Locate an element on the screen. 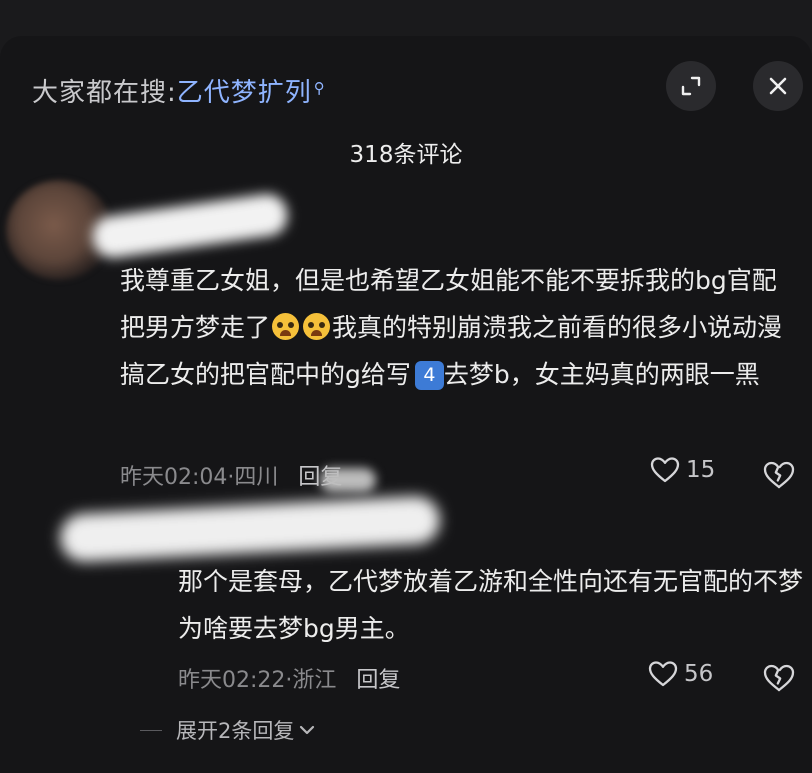 This screenshot has width=812, height=773. expand-button is located at coordinates (691, 86).